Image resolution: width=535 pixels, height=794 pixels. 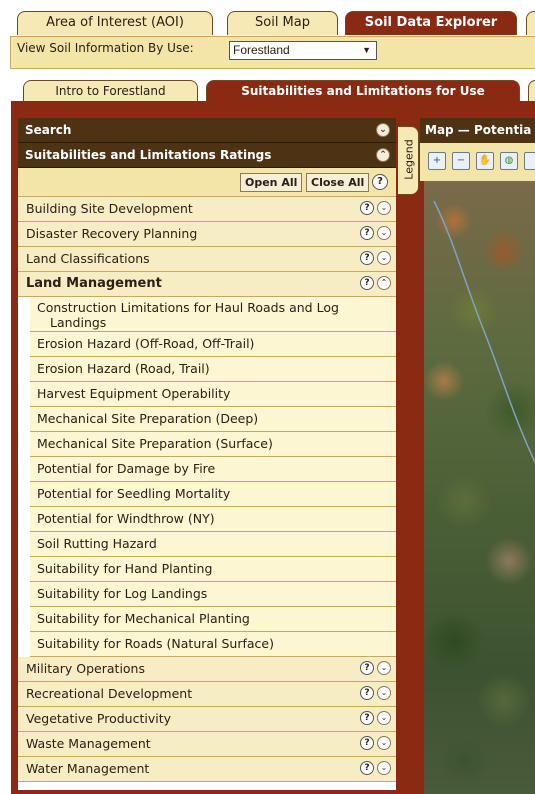 What do you see at coordinates (437, 161) in the screenshot?
I see `zoom-in-icon: +` at bounding box center [437, 161].